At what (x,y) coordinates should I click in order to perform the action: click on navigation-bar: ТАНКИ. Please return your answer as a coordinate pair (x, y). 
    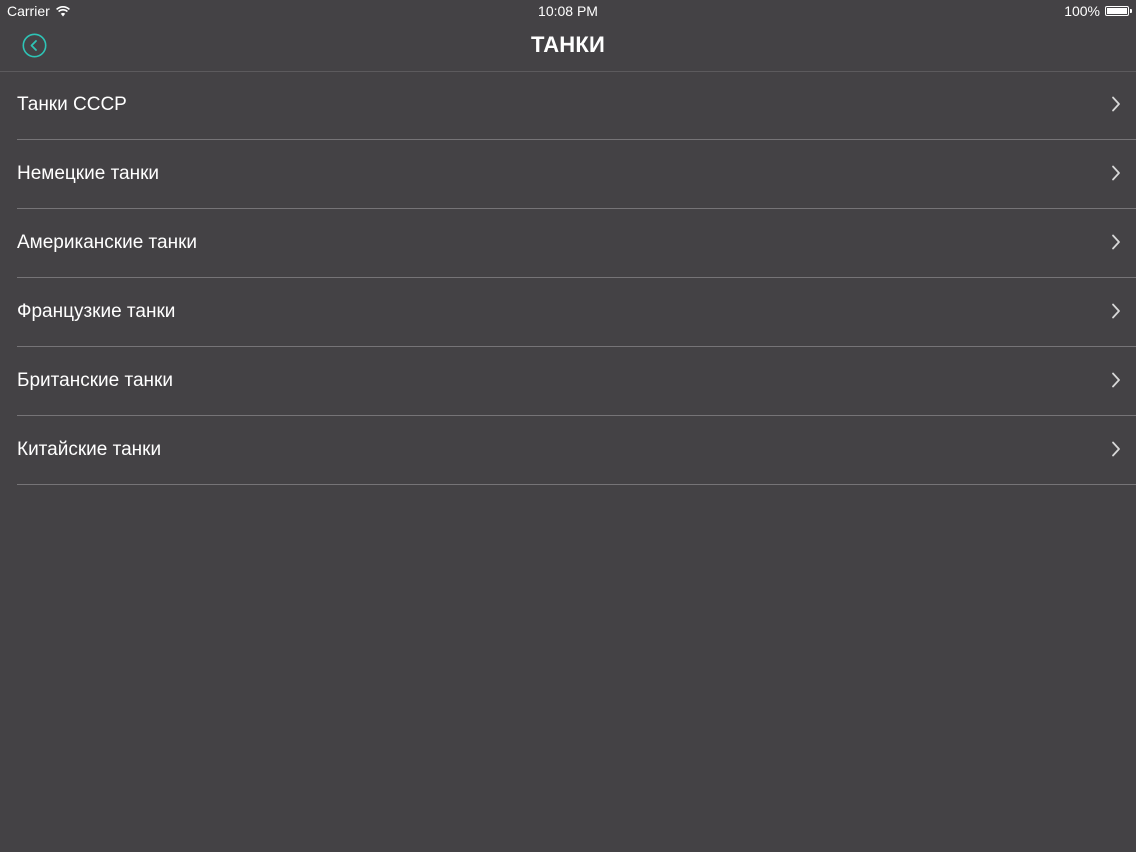
    Looking at the image, I should click on (568, 47).